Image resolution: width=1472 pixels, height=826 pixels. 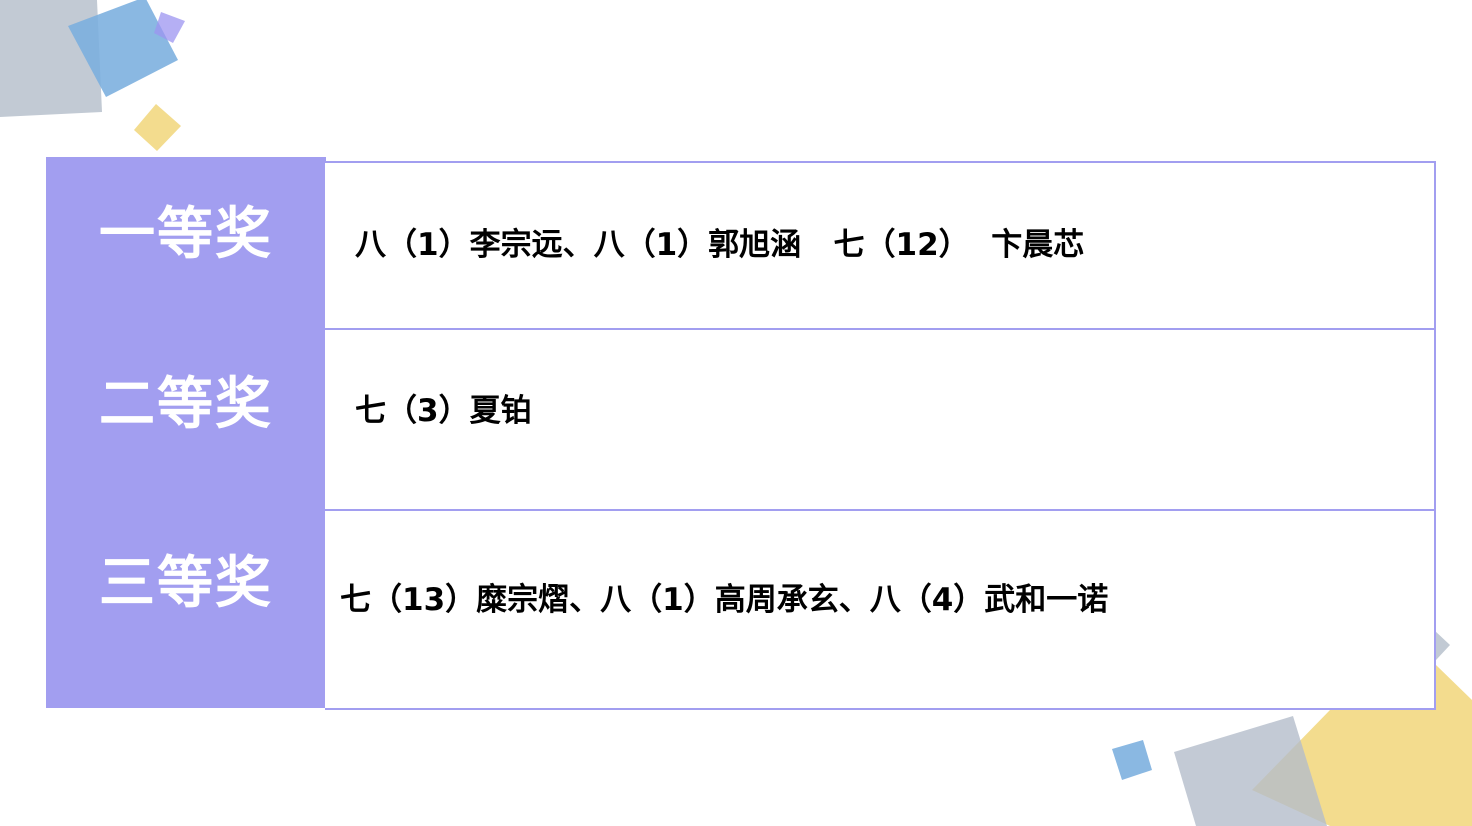 I want to click on winners-first: 八（1）李宗远、八（1）郭旭涵 七（12） 卞晨芯, so click(x=720, y=245).